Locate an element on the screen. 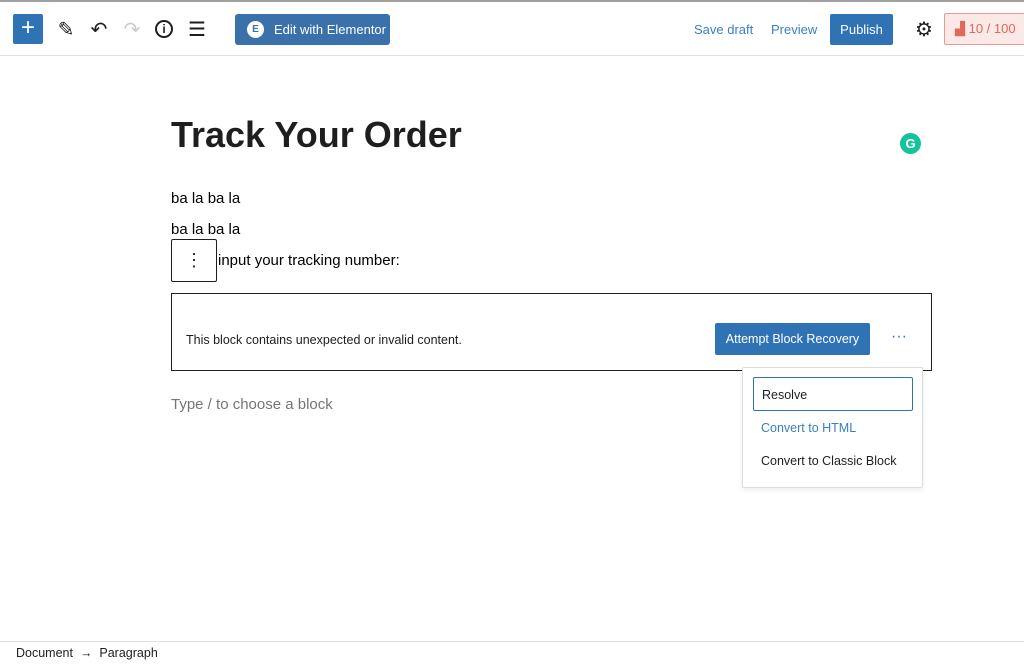  attempt-block-recovery-button: Attempt Block Recovery is located at coordinates (792, 339).